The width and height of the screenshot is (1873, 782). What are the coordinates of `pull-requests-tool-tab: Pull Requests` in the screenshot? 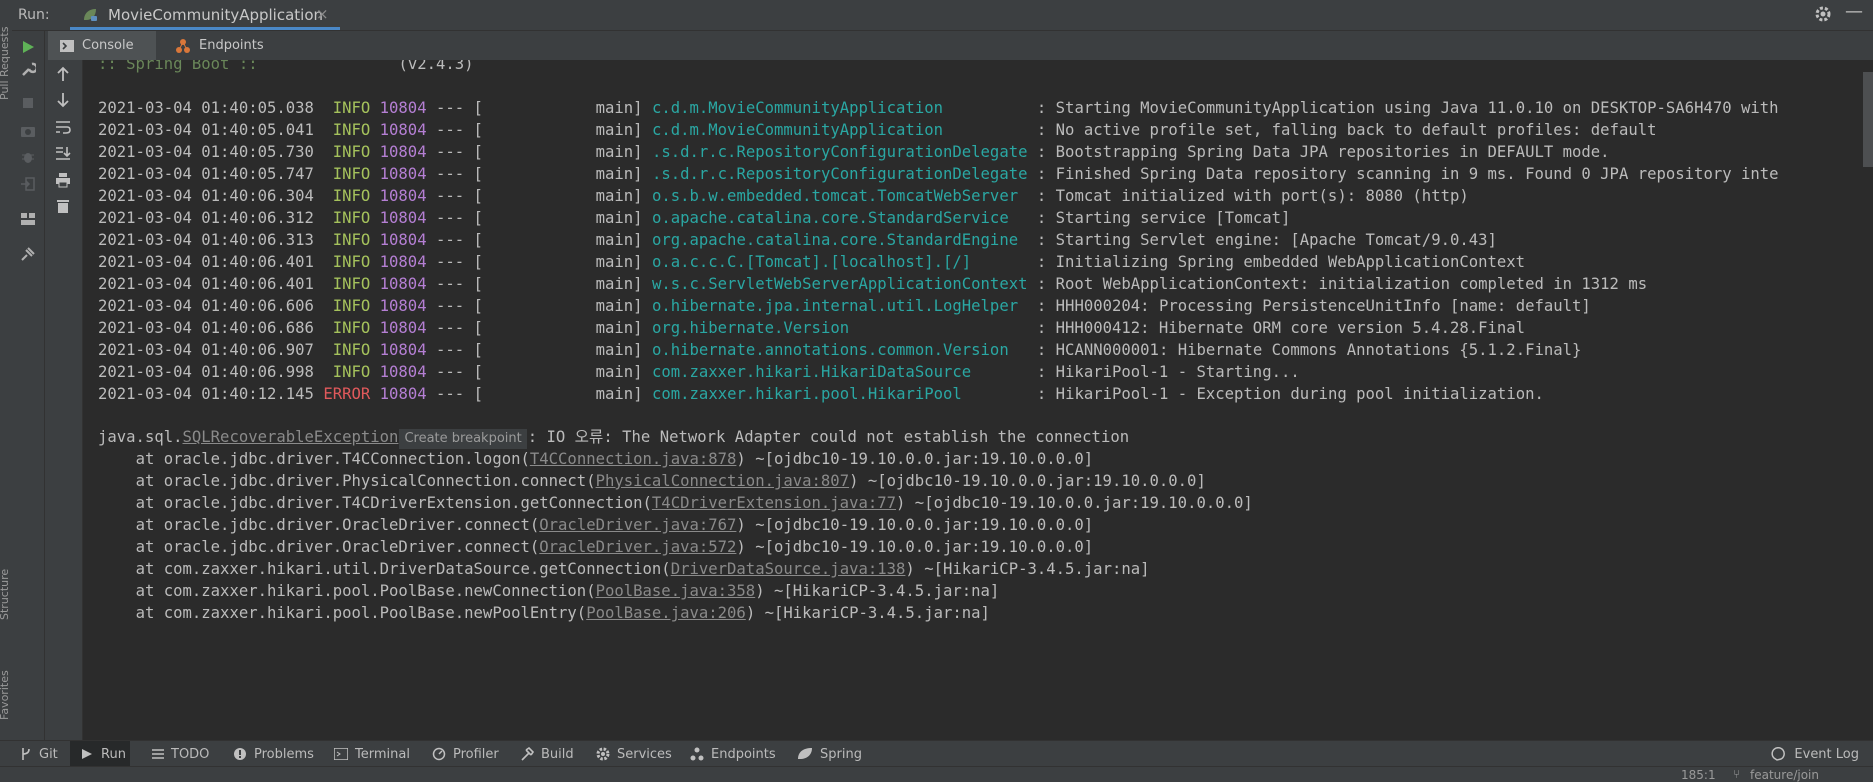 It's located at (6, 50).